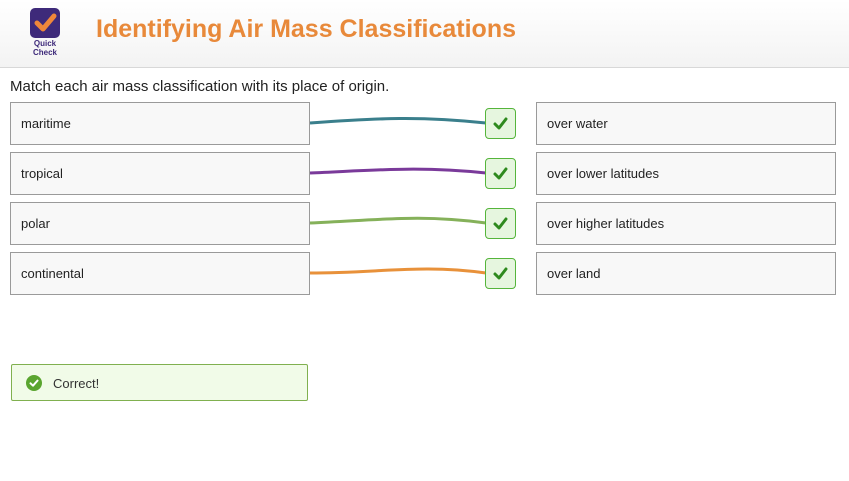 The height and width of the screenshot is (481, 849). I want to click on right-item-over-lower-latitudes: over lower latitudes, so click(686, 173).